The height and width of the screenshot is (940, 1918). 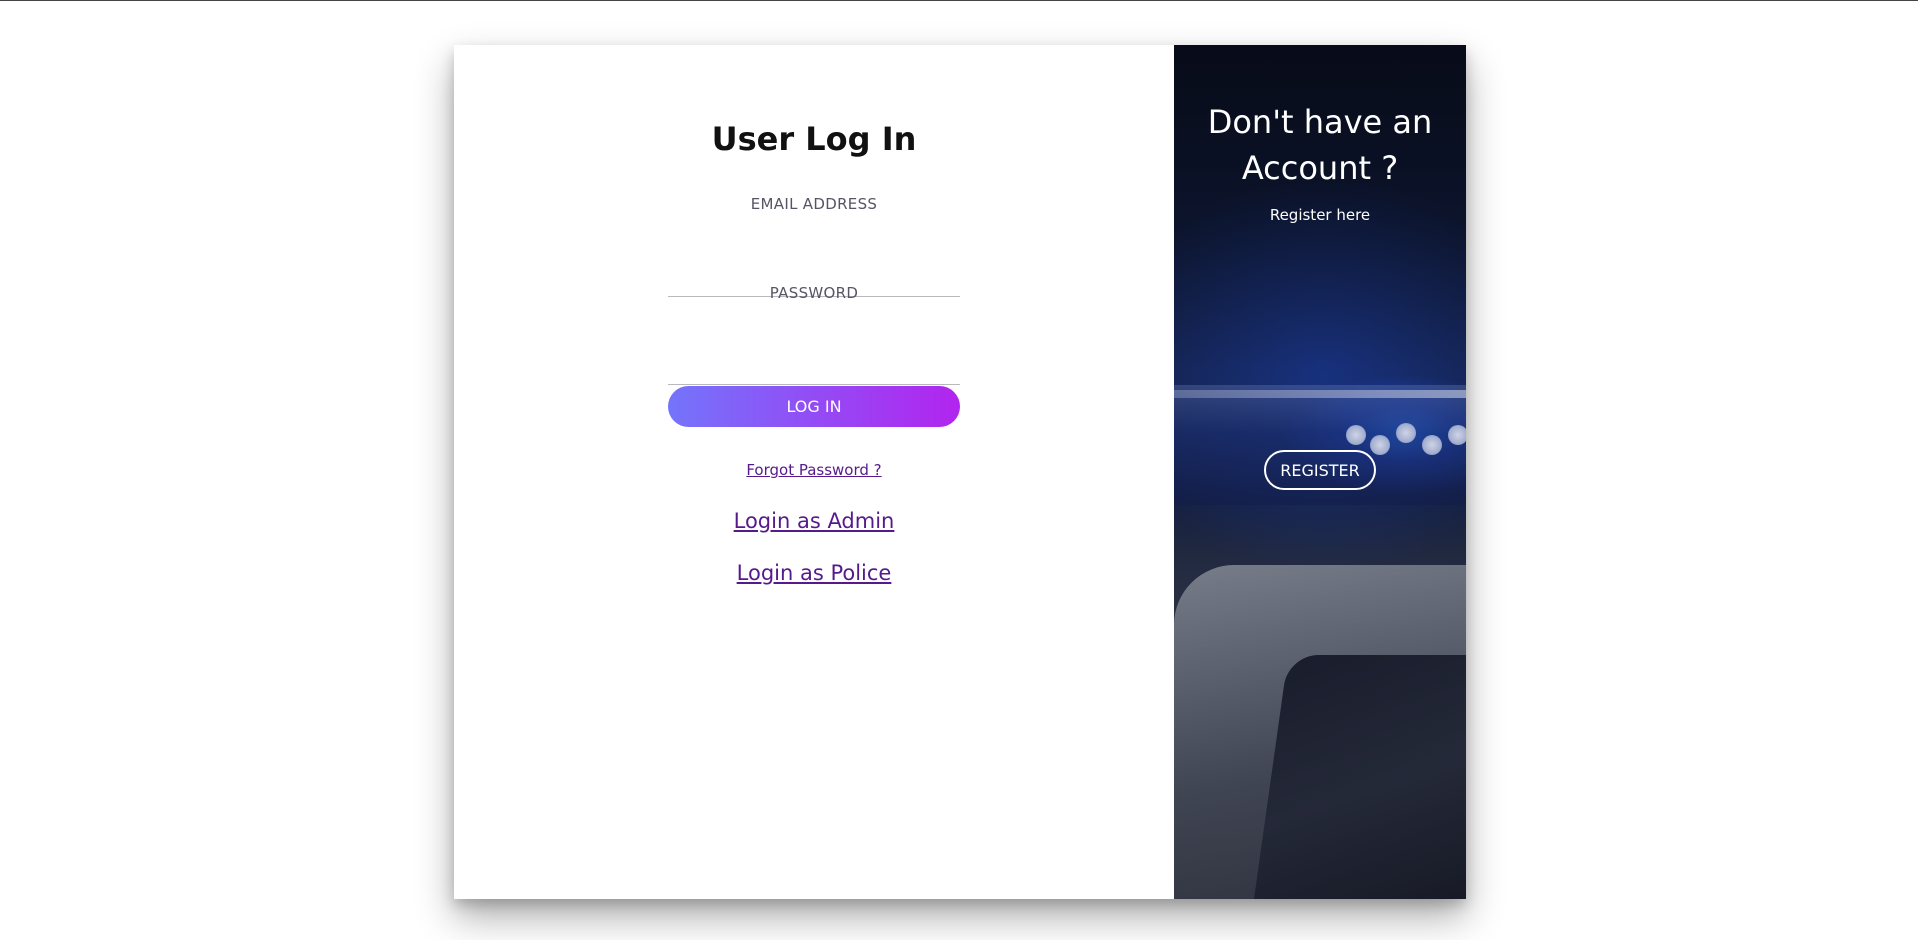 What do you see at coordinates (959, 0) in the screenshot?
I see `top-border` at bounding box center [959, 0].